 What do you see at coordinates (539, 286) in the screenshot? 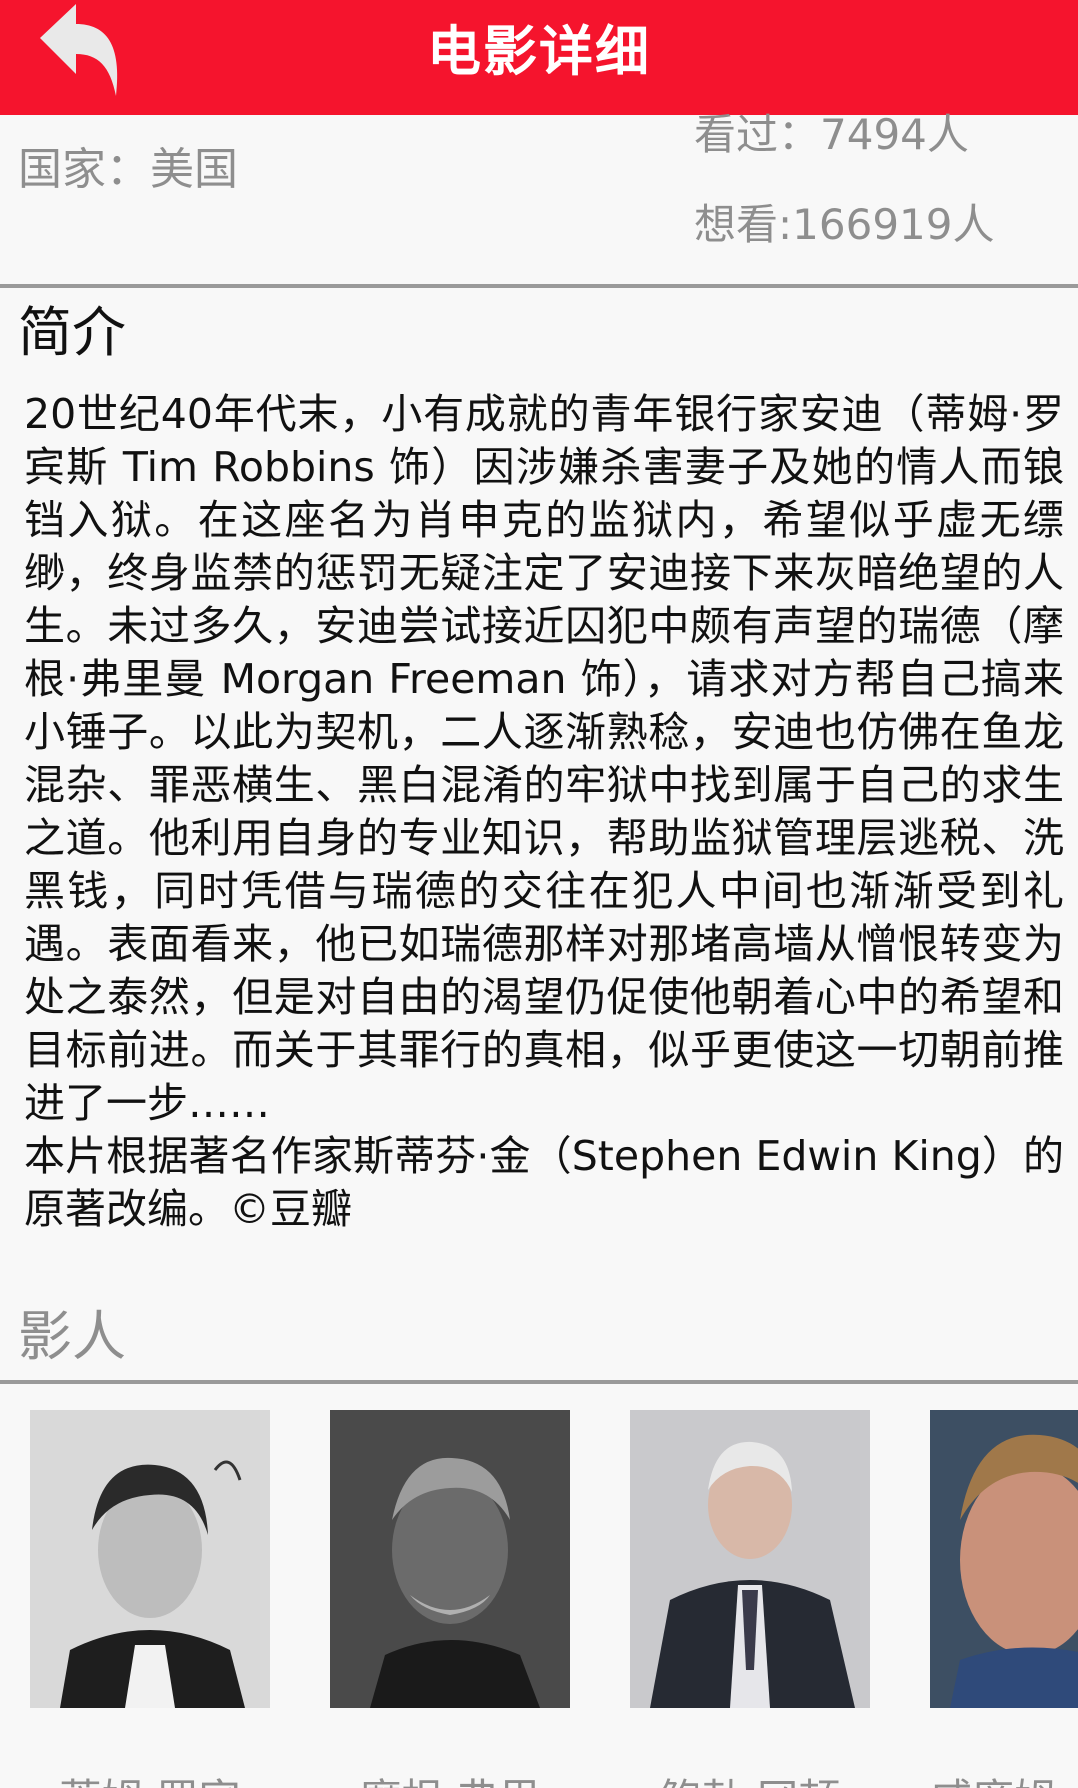
I see `divider` at bounding box center [539, 286].